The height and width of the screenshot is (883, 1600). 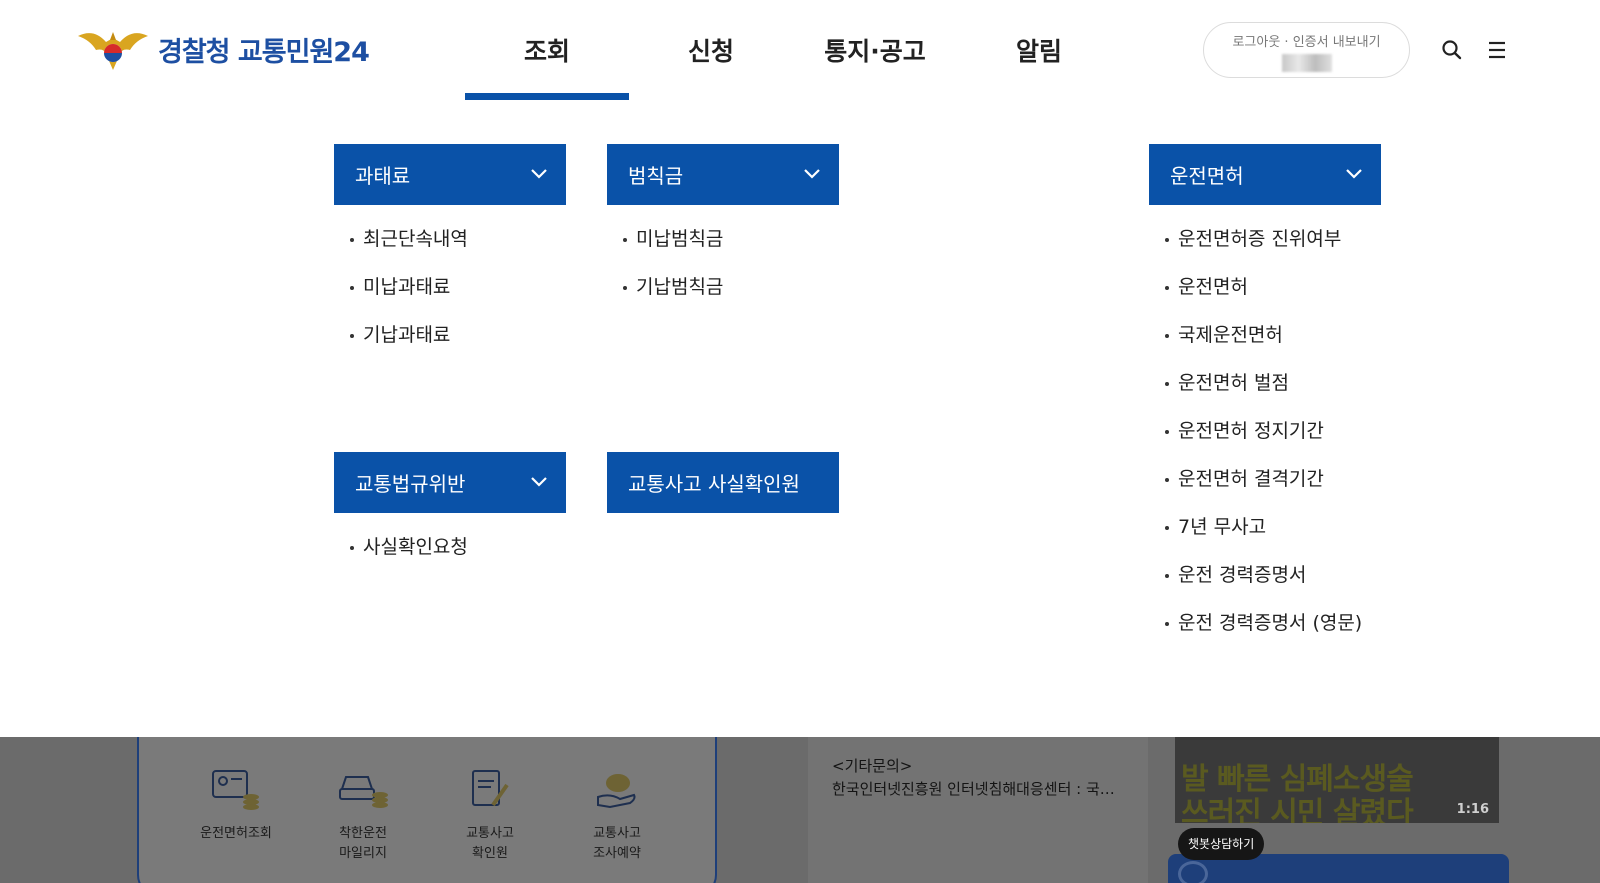 I want to click on category-list: 미납범칙금 기납범칙금, so click(x=723, y=260).